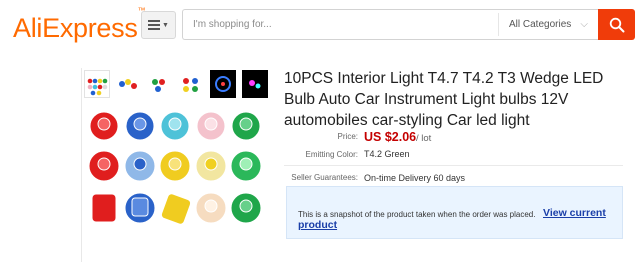 This screenshot has height=262, width=640. I want to click on section-divider, so click(453, 165).